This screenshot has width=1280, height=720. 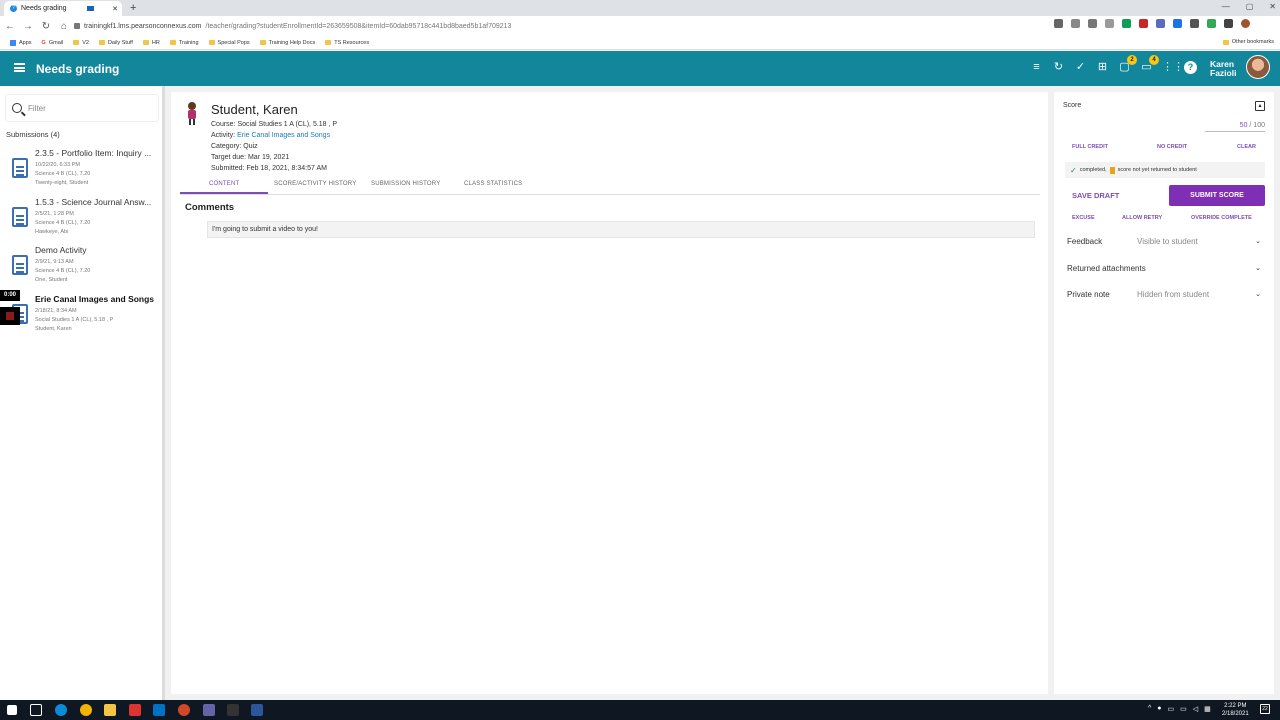 I want to click on private-note-section: Private note Hidden from student ⌄, so click(x=1167, y=294).